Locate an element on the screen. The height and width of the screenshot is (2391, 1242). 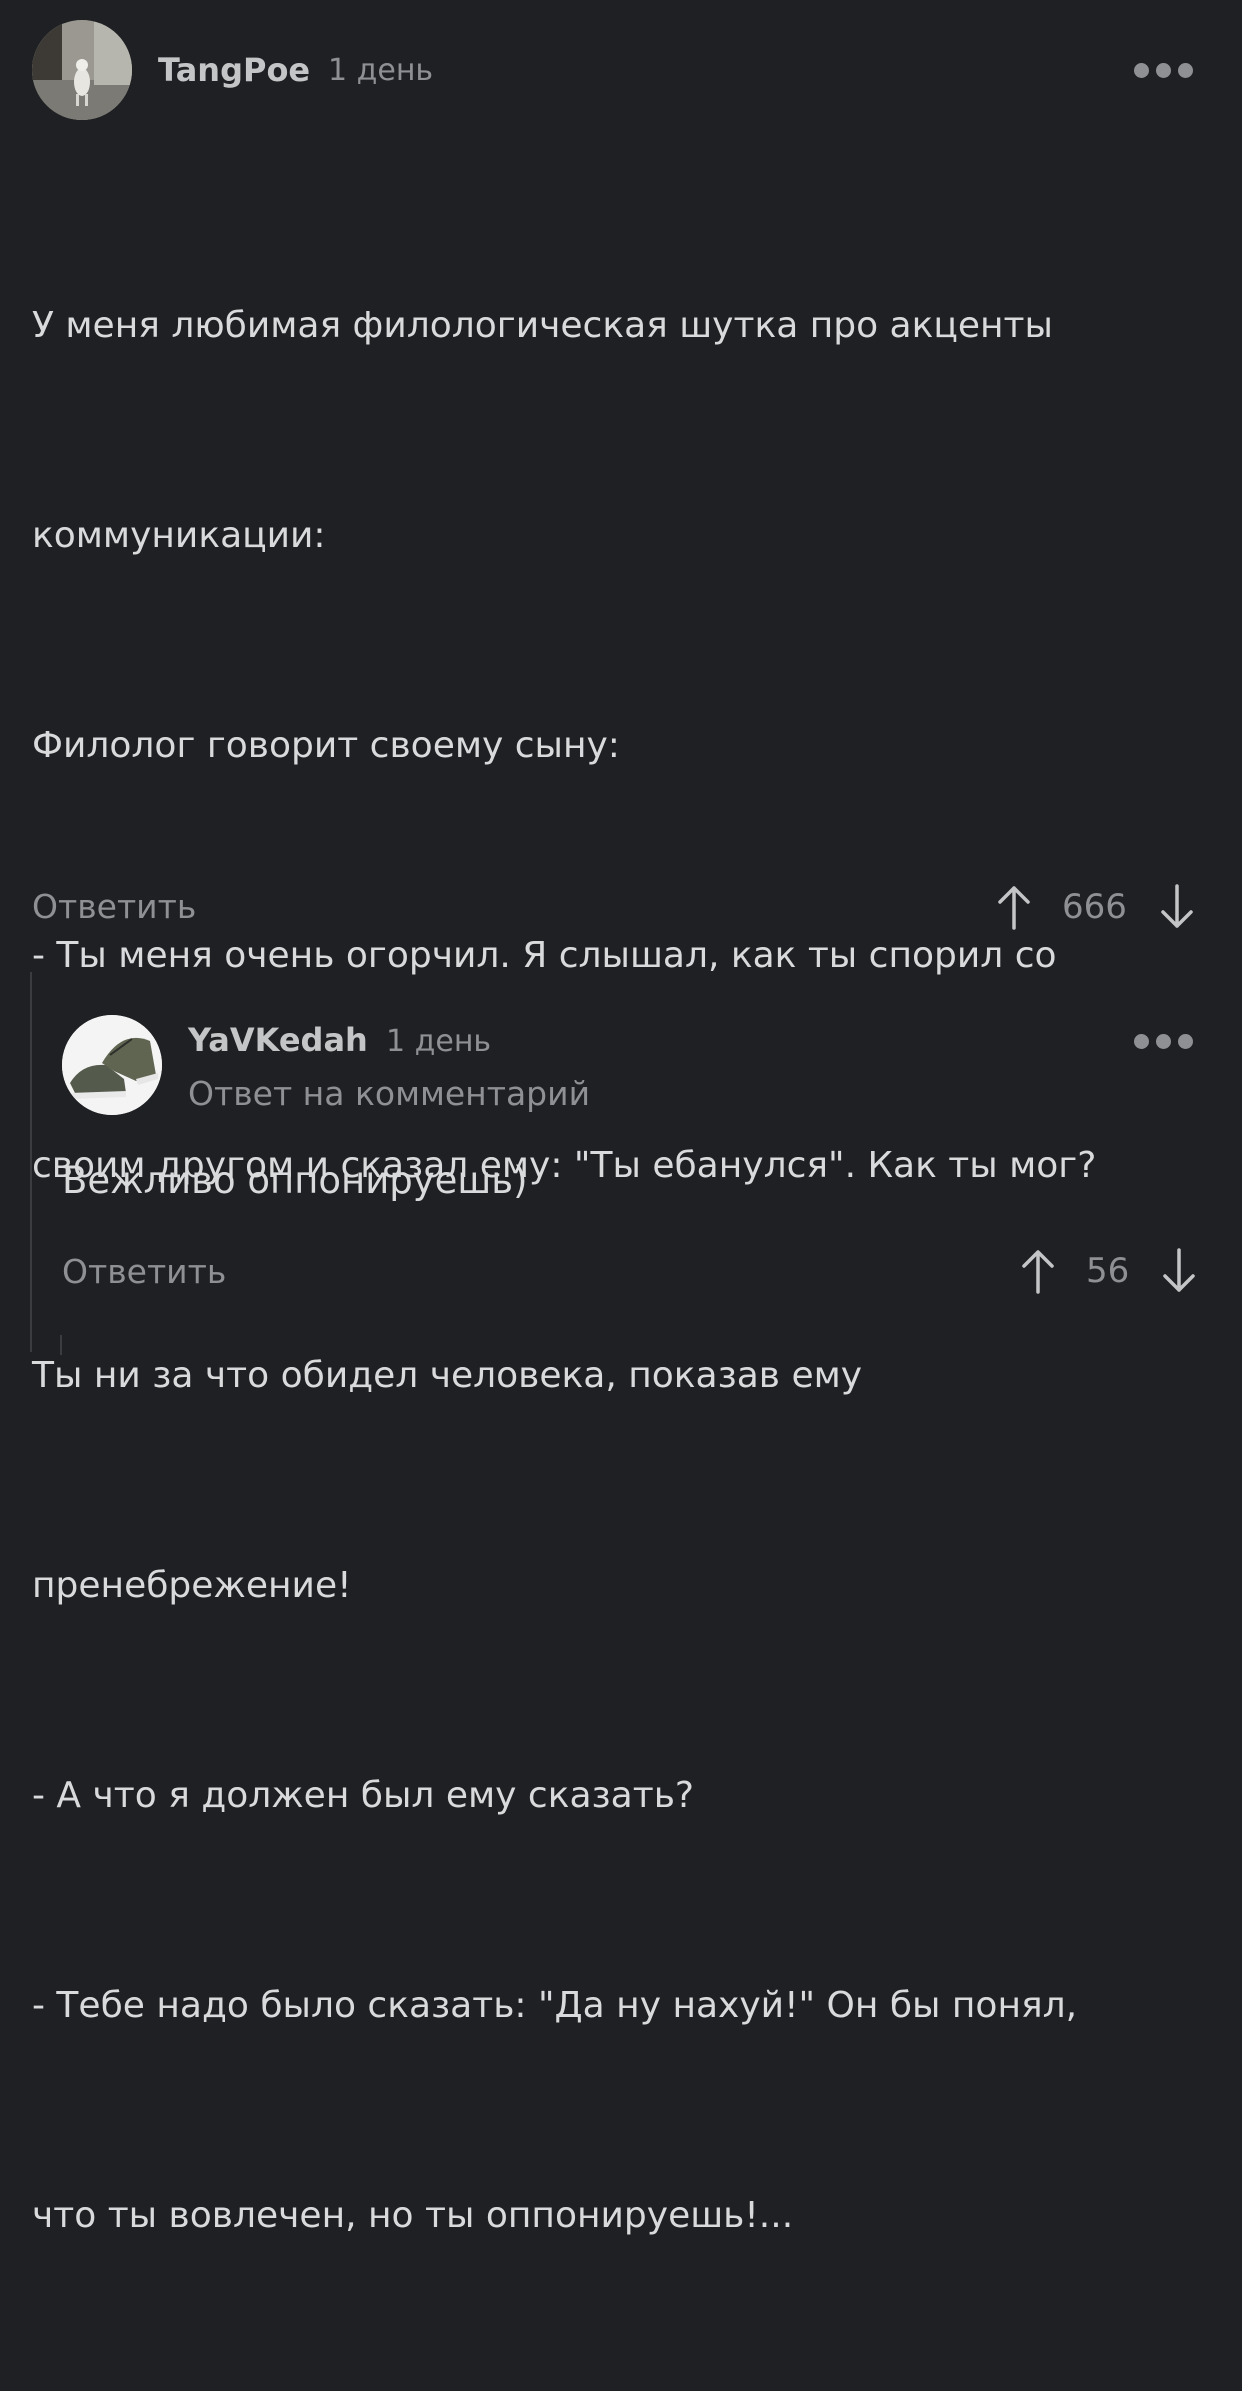
comment-line: коммуникации: is located at coordinates (179, 535).